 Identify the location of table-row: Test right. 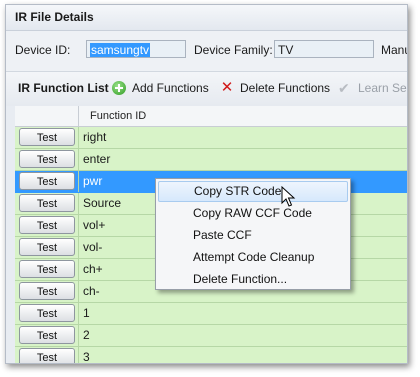
(211, 138).